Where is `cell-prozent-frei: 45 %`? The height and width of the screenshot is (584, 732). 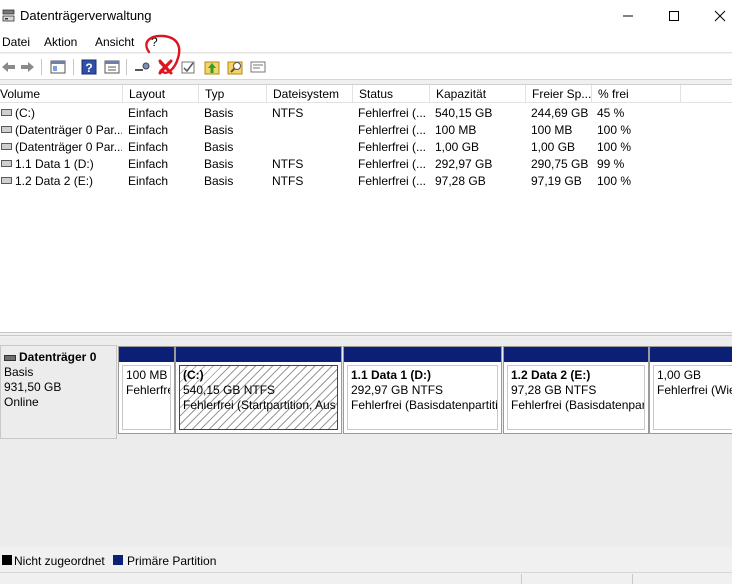
cell-prozent-frei: 45 % is located at coordinates (611, 113).